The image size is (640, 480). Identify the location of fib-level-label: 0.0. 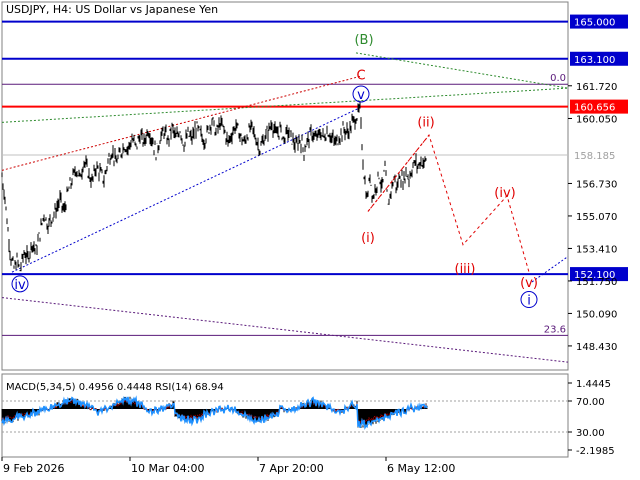
(558, 78).